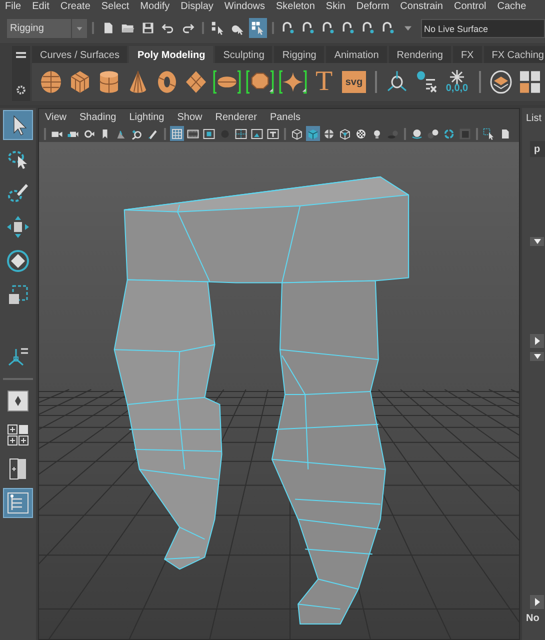 Image resolution: width=545 pixels, height=640 pixels. Describe the element at coordinates (313, 133) in the screenshot. I see `shaded-cube-icon` at that location.